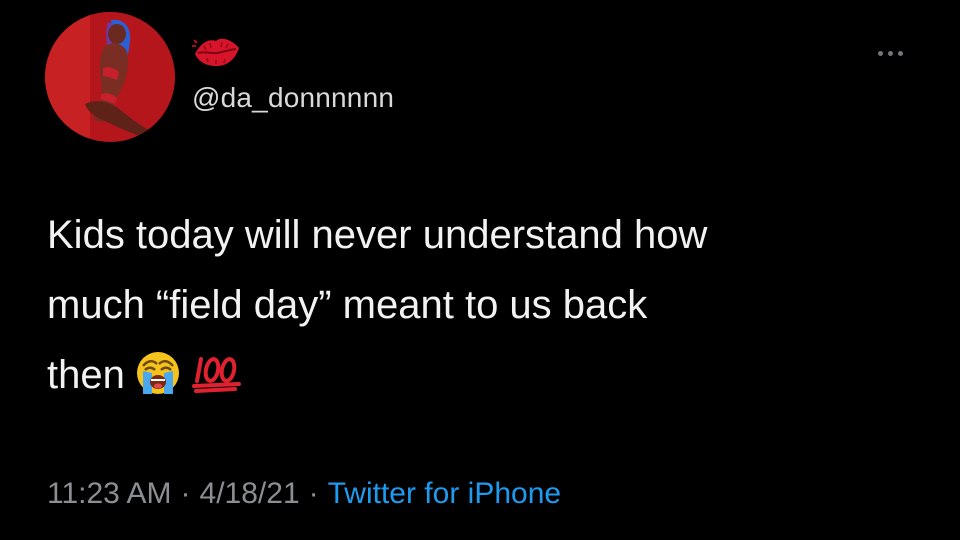 Image resolution: width=960 pixels, height=540 pixels. Describe the element at coordinates (487, 375) in the screenshot. I see `tweet-text-line-last: then` at that location.